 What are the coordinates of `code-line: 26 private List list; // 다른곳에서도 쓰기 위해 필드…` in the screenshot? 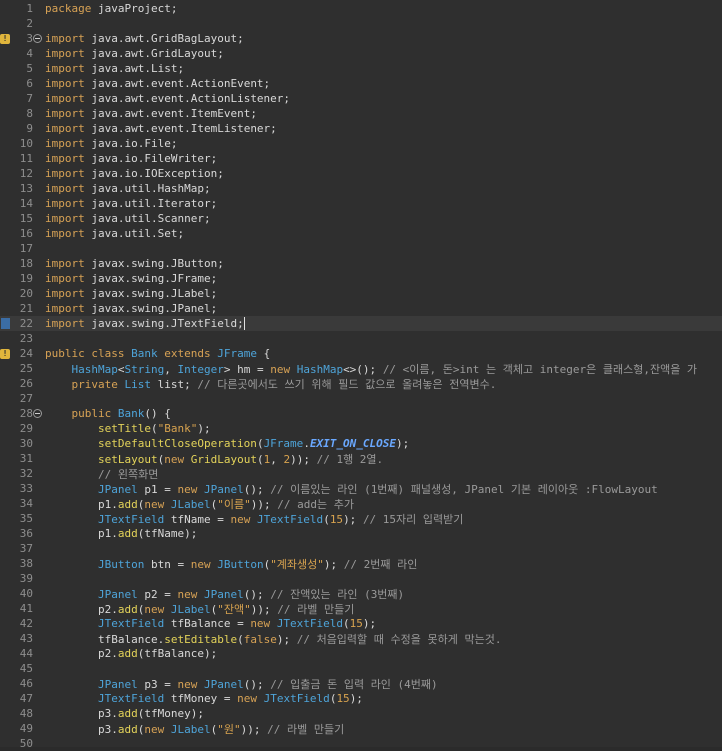 It's located at (361, 383).